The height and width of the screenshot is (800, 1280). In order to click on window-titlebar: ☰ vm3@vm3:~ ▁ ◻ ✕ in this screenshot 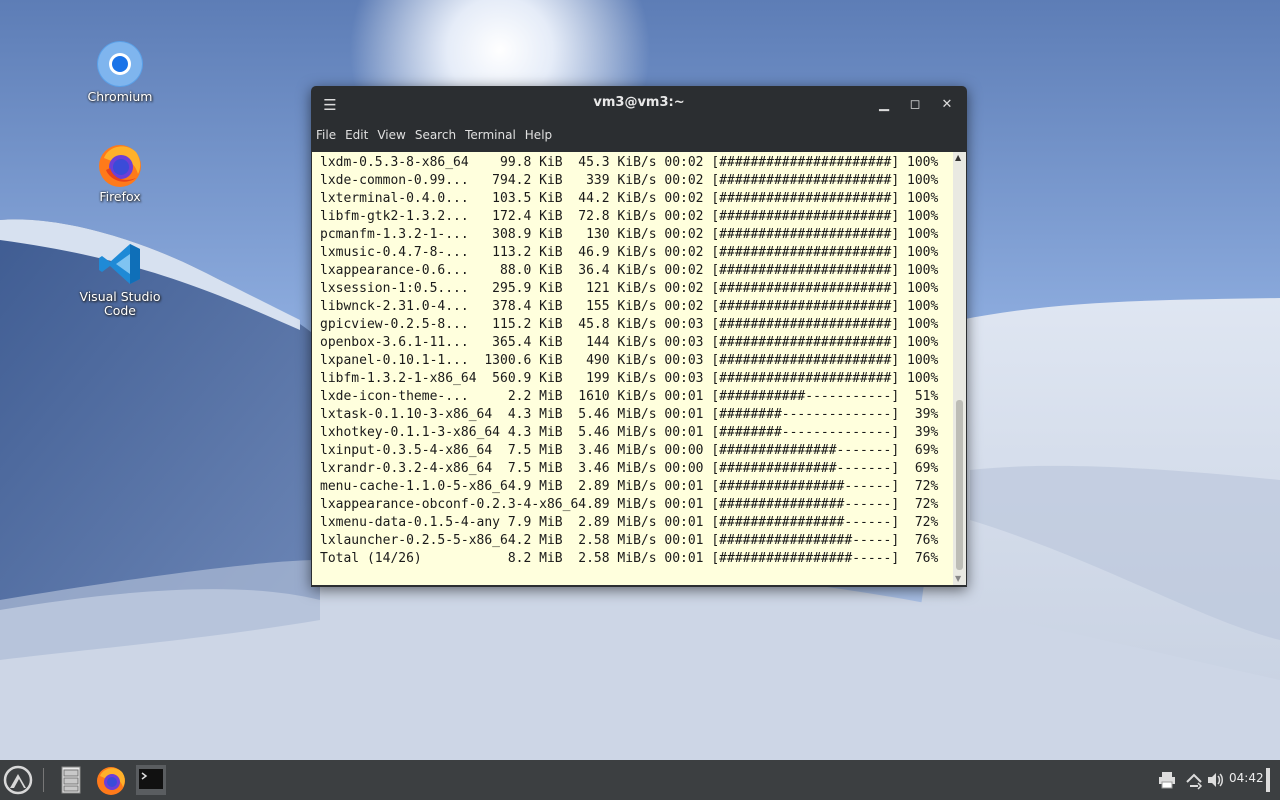, I will do `click(639, 104)`.